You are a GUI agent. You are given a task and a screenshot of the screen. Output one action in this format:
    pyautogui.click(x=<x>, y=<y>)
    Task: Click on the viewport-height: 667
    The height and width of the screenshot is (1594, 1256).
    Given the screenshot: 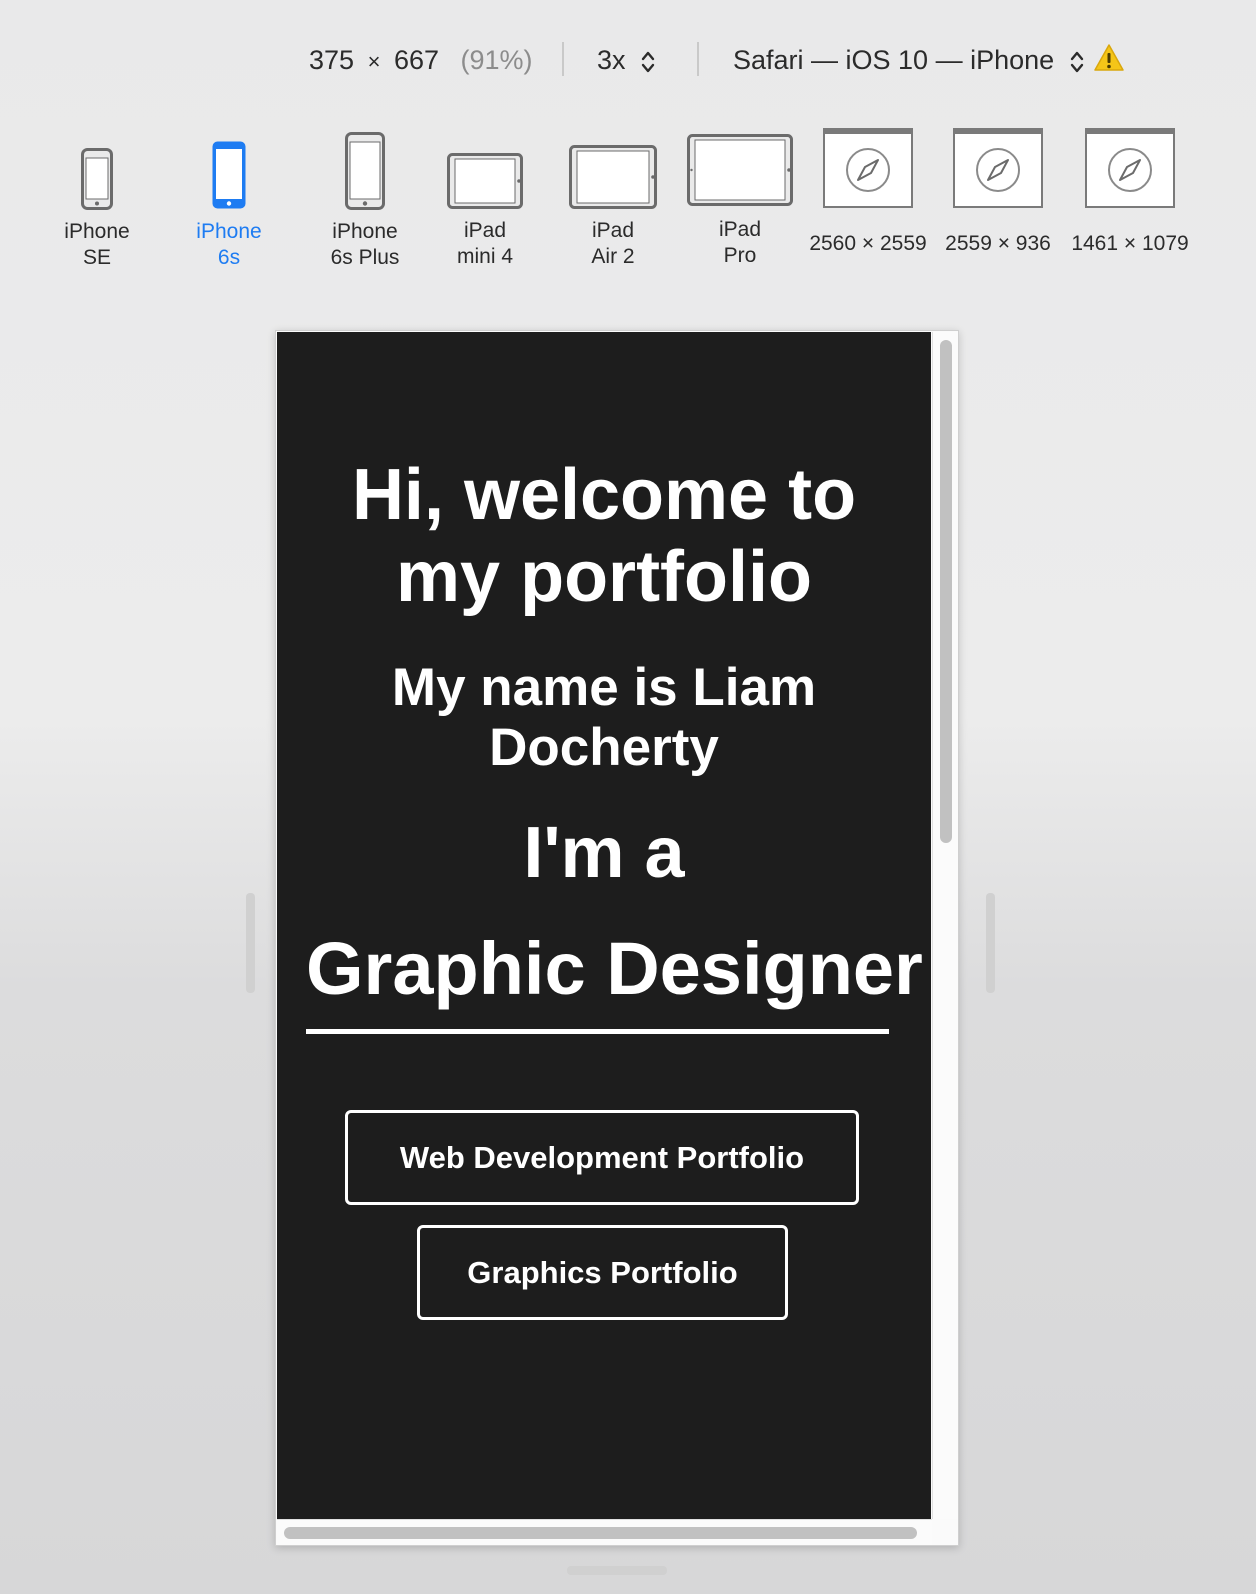 What is the action you would take?
    pyautogui.click(x=416, y=60)
    